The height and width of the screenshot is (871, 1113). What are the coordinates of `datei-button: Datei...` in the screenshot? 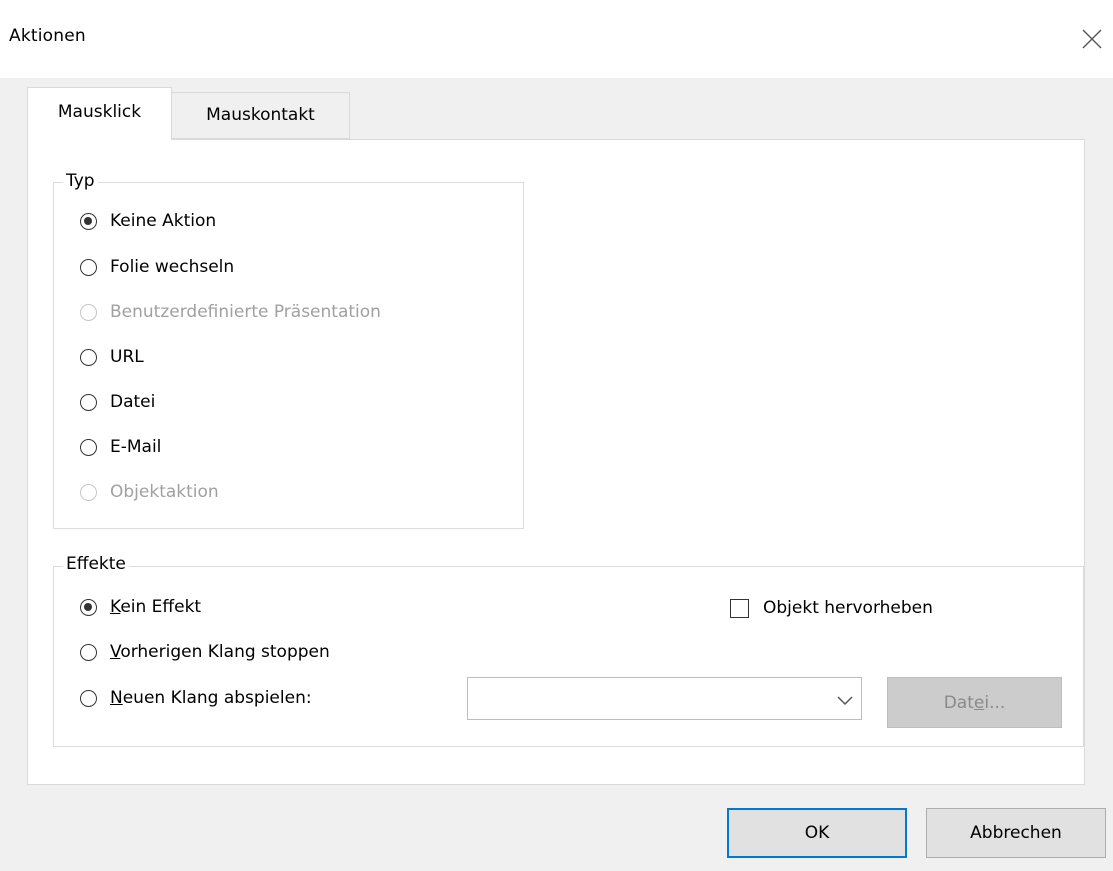 It's located at (974, 702).